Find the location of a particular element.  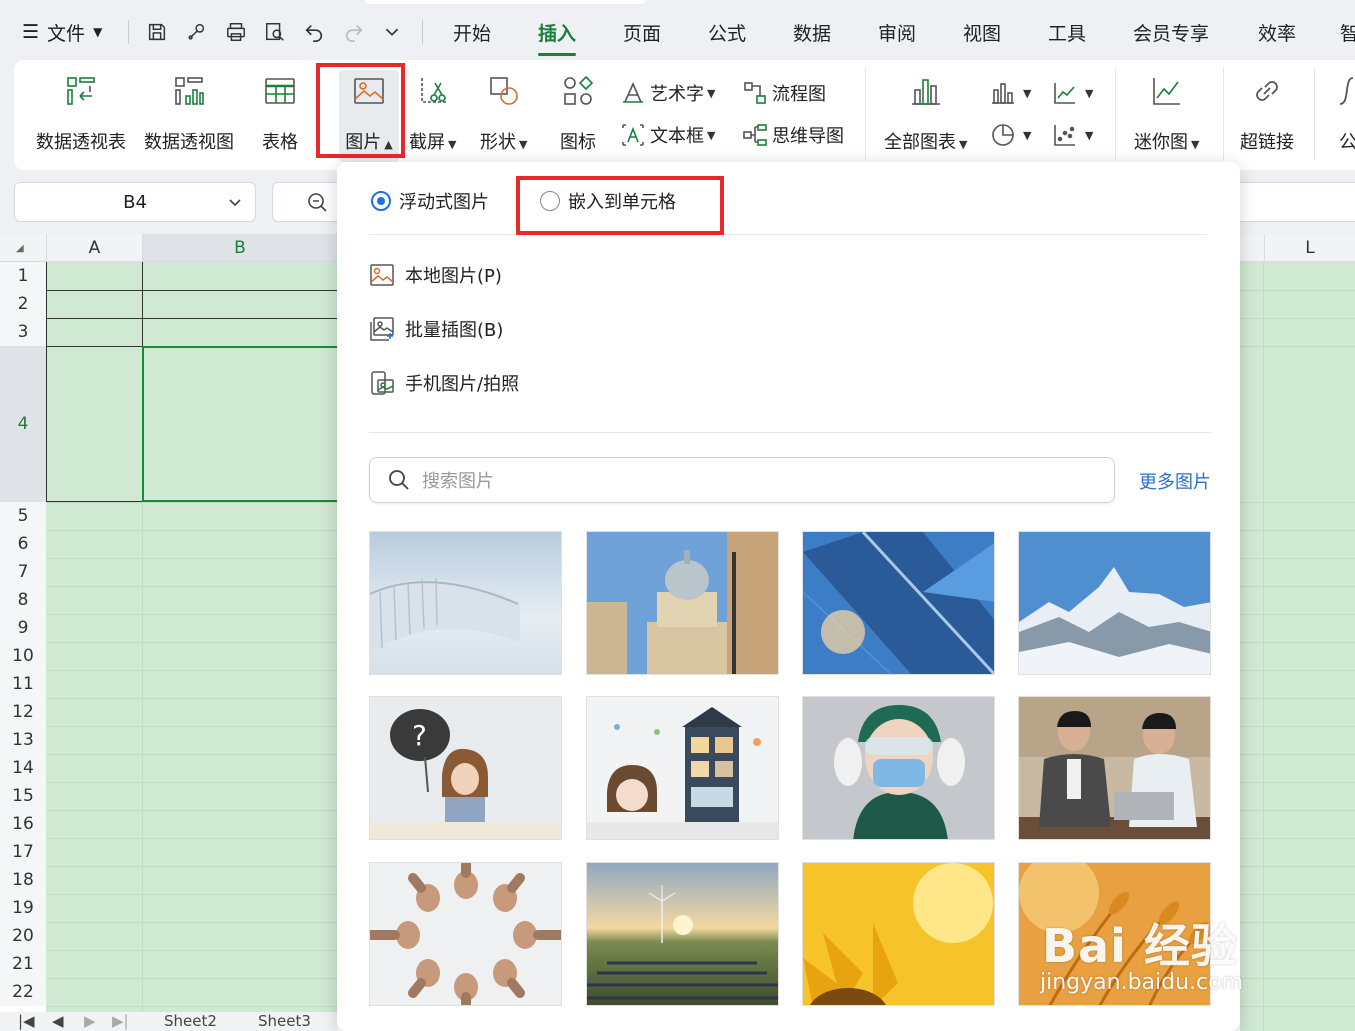

mindmap-button: 思维导图 is located at coordinates (793, 135).